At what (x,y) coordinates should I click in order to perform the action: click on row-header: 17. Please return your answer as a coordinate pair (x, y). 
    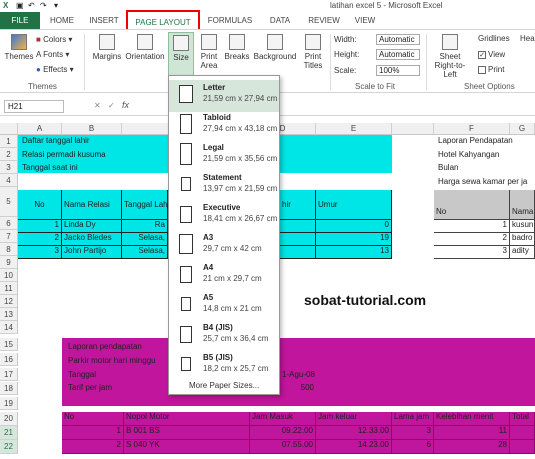
    Looking at the image, I should click on (9, 374).